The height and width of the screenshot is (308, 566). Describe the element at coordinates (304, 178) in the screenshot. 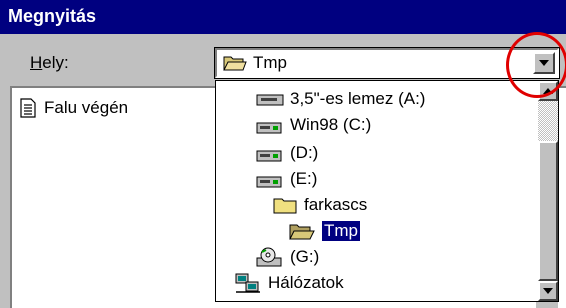

I see `dropdown-item-label: (E:)` at that location.